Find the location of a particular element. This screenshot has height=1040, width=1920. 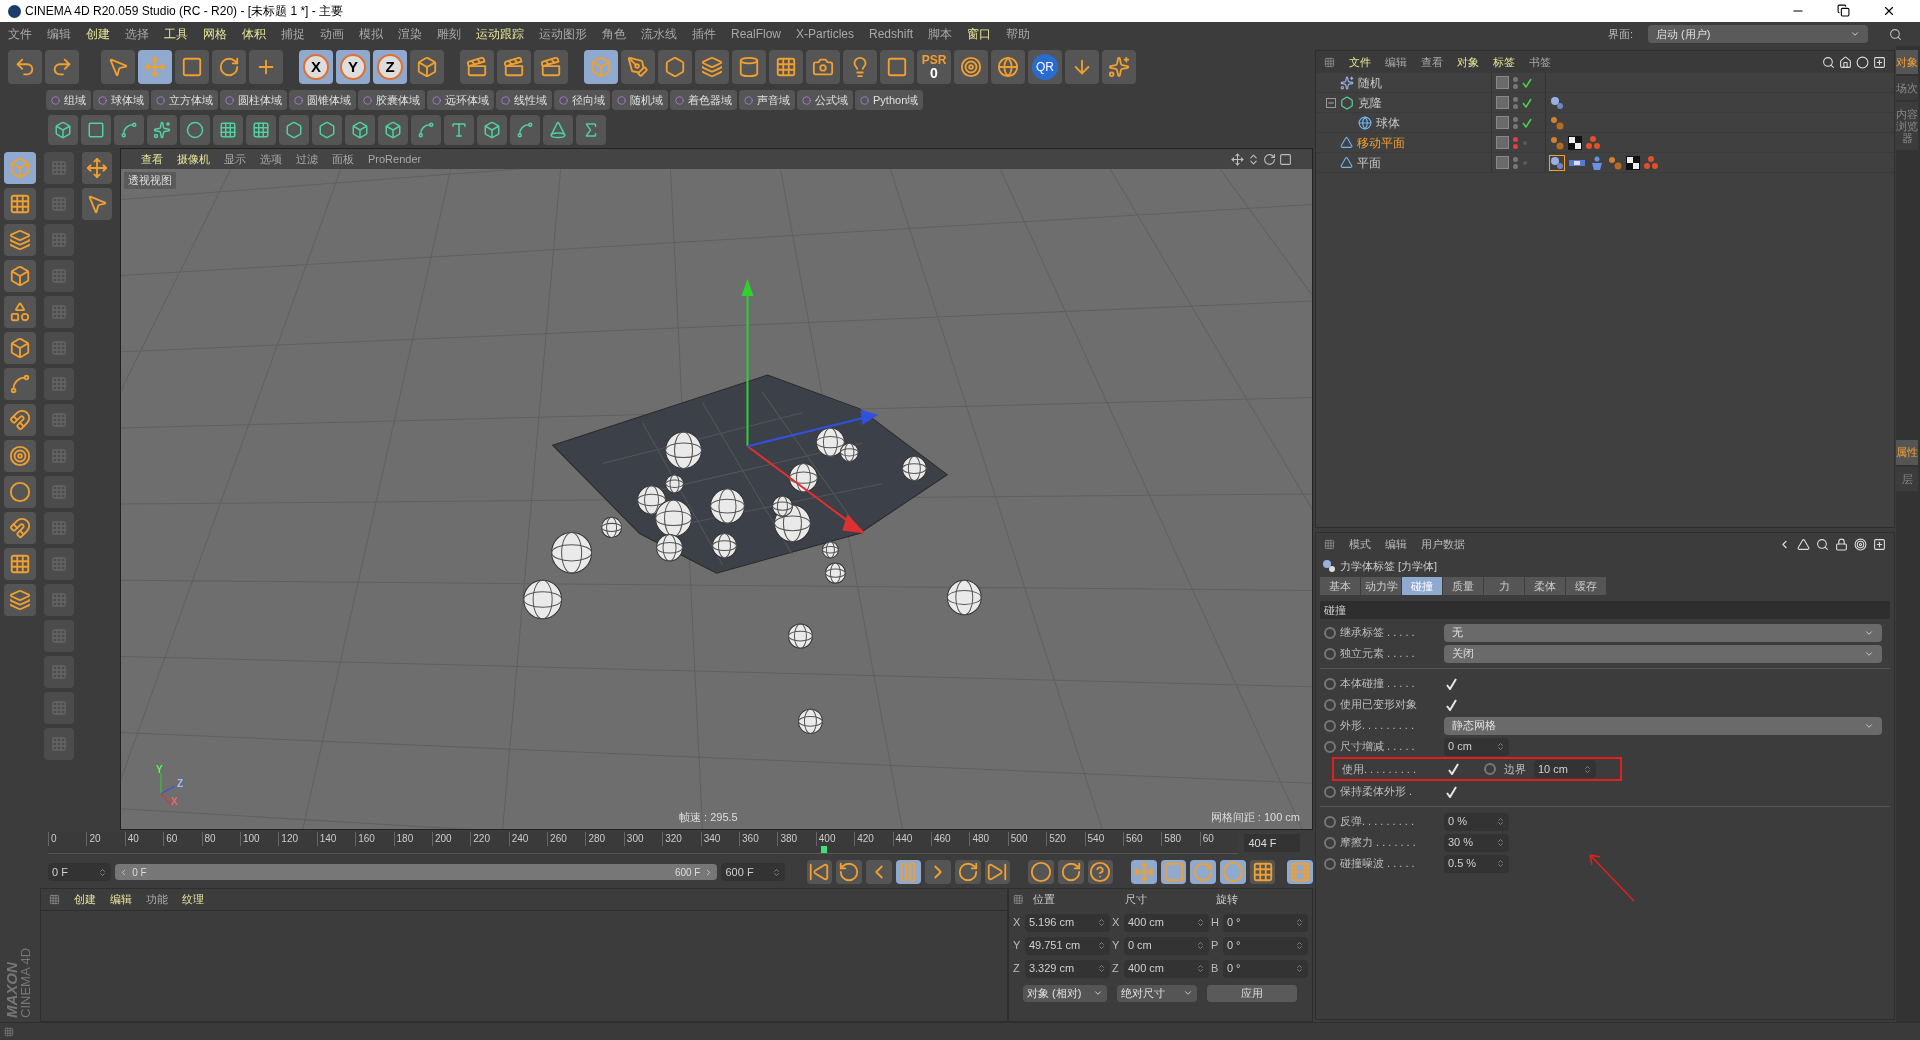

attribute-menu-item: 模式 is located at coordinates (1360, 544).